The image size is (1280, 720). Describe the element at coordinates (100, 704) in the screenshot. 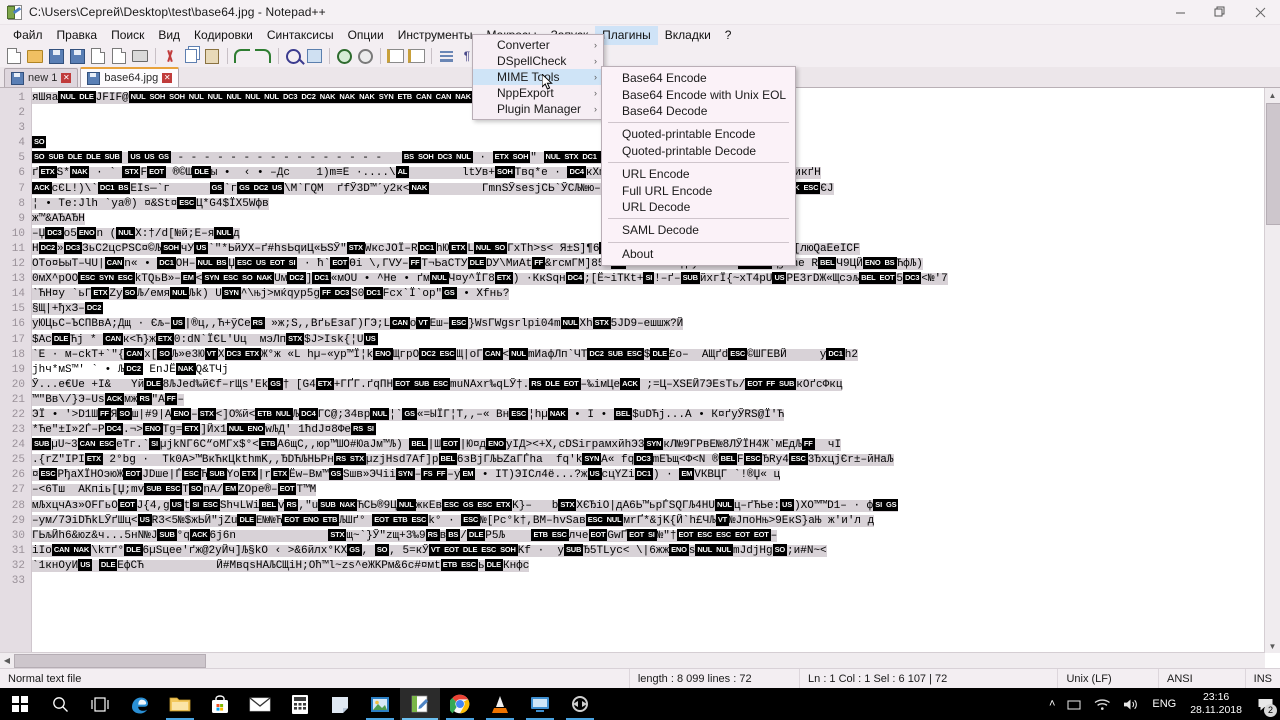

I see `task-view-icon` at that location.